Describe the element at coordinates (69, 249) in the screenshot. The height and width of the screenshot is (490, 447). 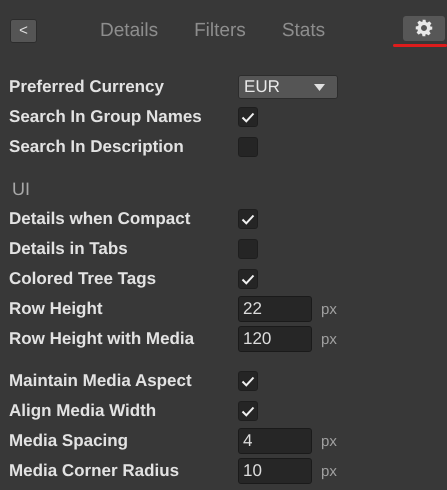
I see `setting-label: Details in Tabs` at that location.